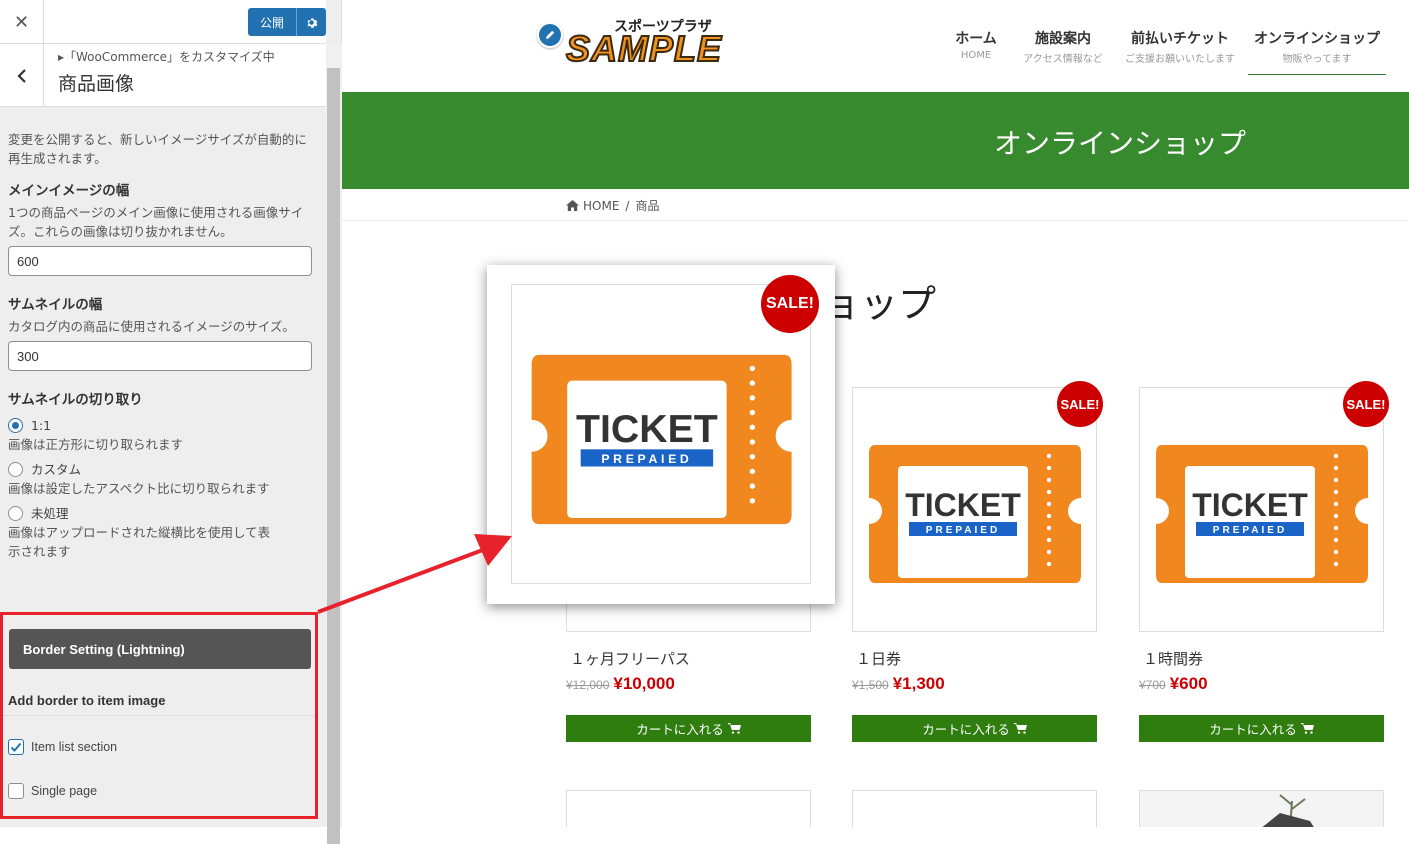 The image size is (1409, 844). Describe the element at coordinates (15, 513) in the screenshot. I see `radio-uncropped` at that location.